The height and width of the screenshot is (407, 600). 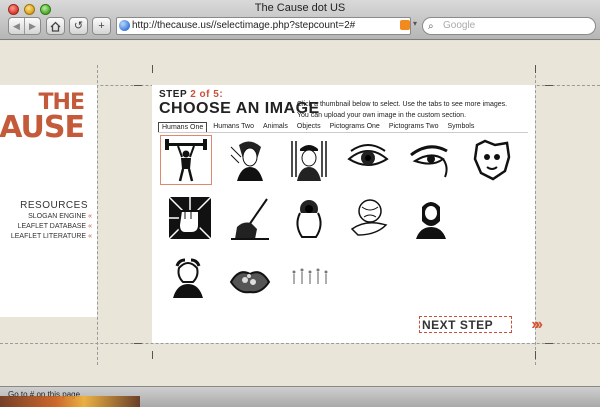 I want to click on thumbnail-fist, so click(x=190, y=218).